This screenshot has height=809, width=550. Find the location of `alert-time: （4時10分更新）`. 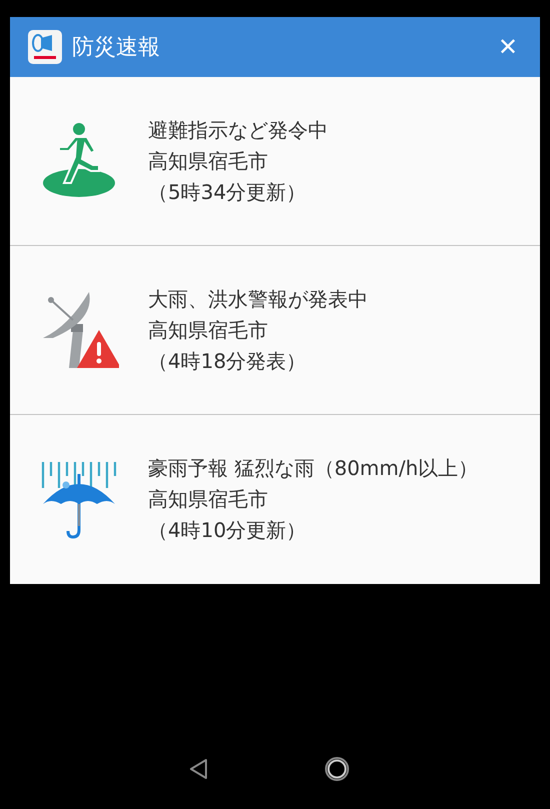

alert-time: （4時10分更新） is located at coordinates (228, 530).